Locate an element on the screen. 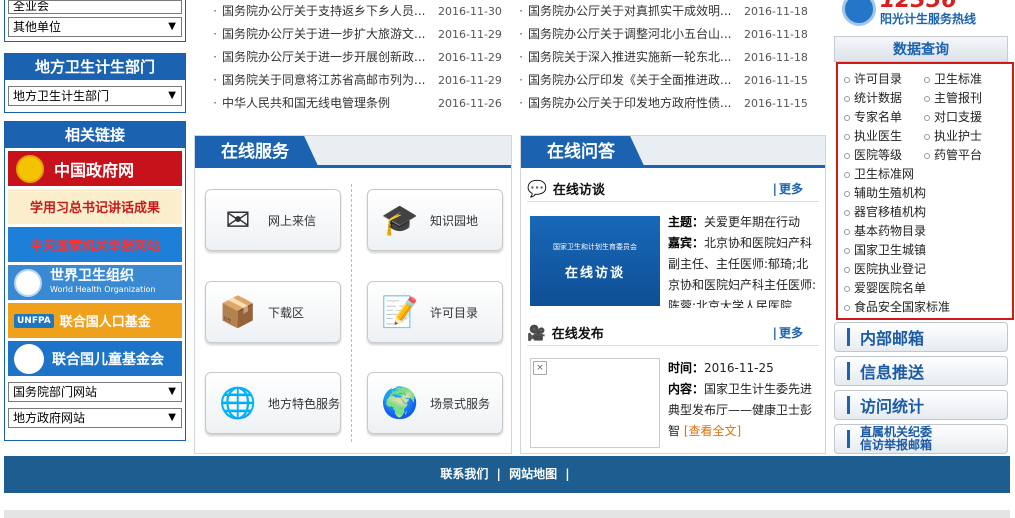 This screenshot has height=518, width=1015. news-item: · 中华人民共和国无线电管理条例 2016-11-26 is located at coordinates (355, 103).